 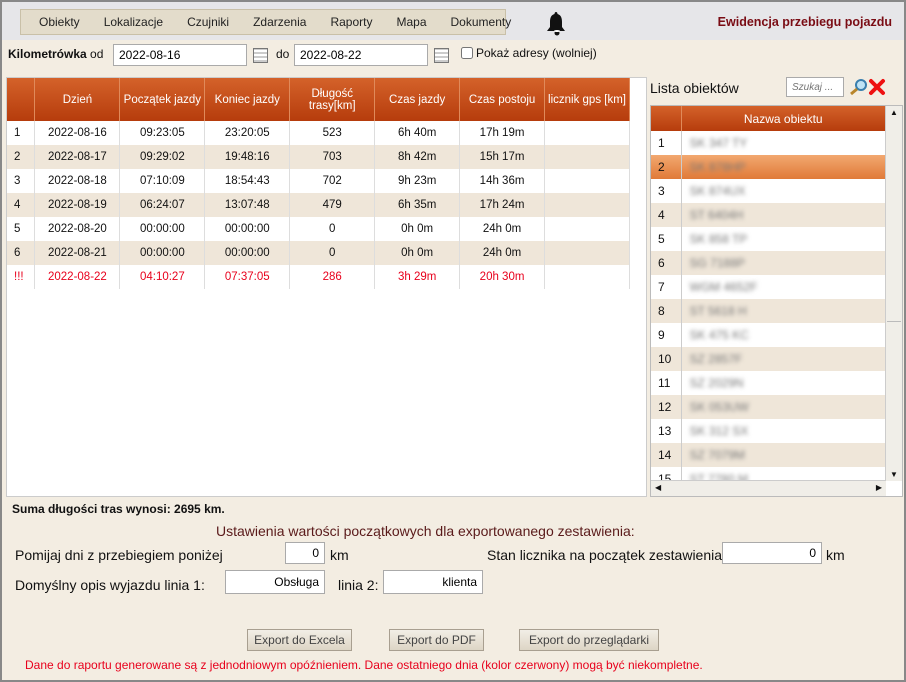 What do you see at coordinates (768, 167) in the screenshot?
I see `list-item: 2 SK 878HP` at bounding box center [768, 167].